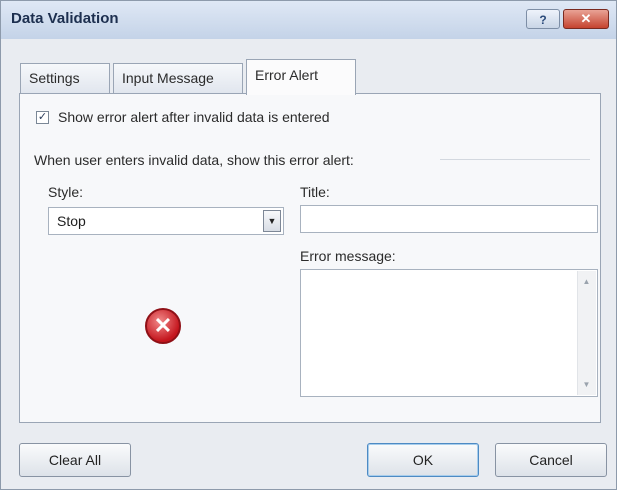 This screenshot has height=490, width=617. Describe the element at coordinates (348, 256) in the screenshot. I see `error-message-label: Error message:` at that location.